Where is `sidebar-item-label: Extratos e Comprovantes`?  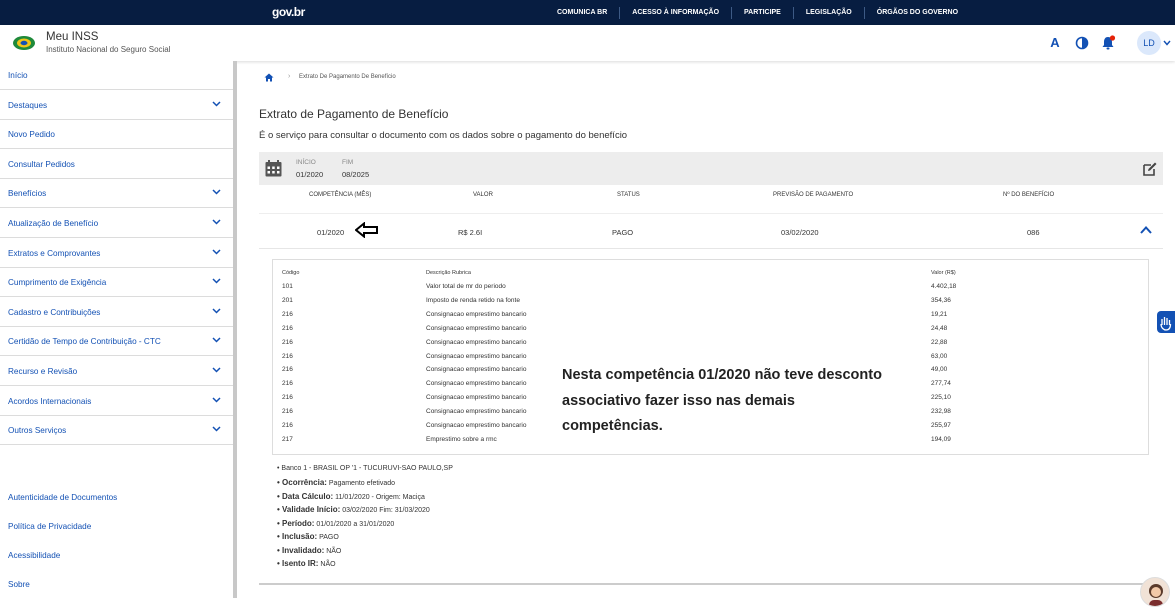
sidebar-item-label: Extratos e Comprovantes is located at coordinates (54, 253).